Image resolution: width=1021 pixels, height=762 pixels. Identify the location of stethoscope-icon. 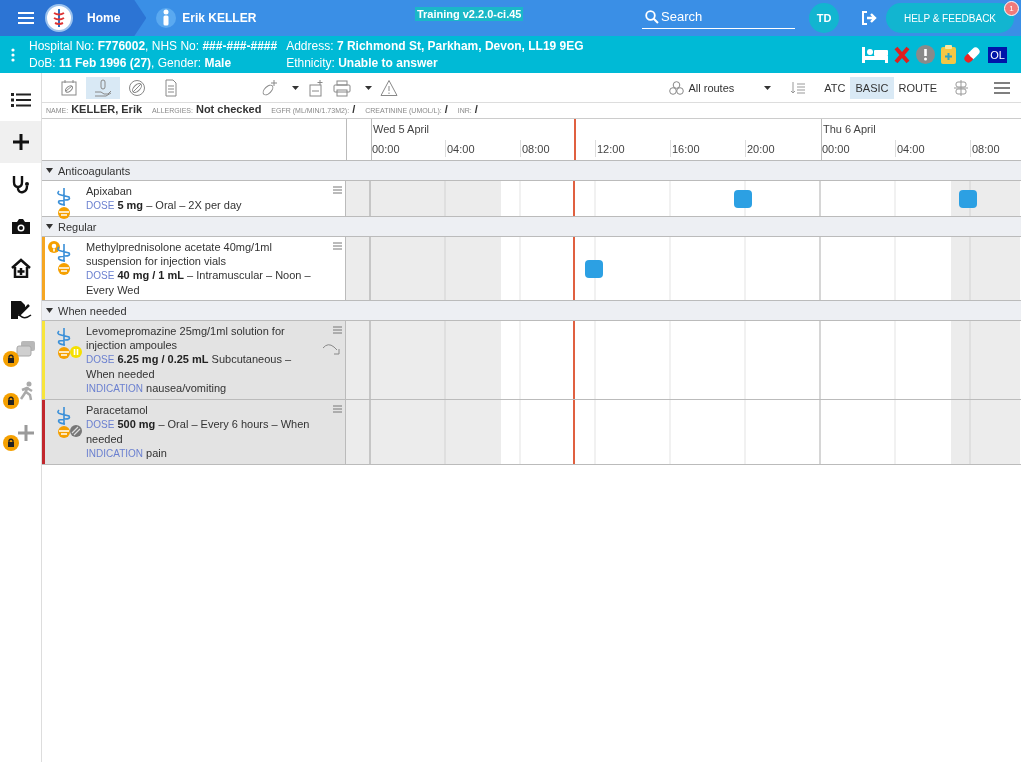
(20, 184).